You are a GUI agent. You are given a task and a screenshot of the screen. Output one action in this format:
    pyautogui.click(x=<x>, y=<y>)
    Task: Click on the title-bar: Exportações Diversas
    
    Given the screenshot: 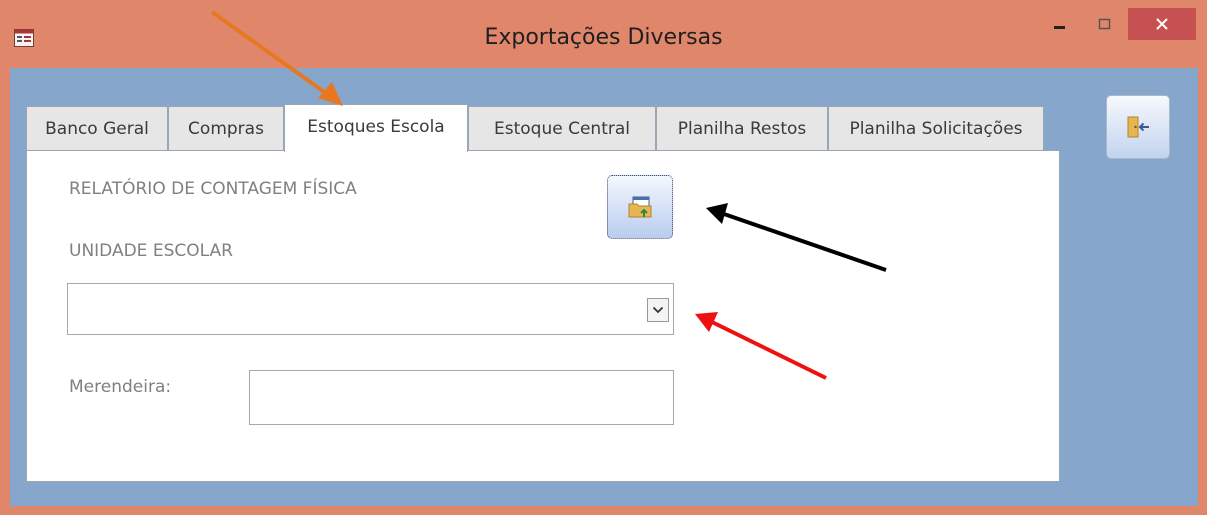 What is the action you would take?
    pyautogui.click(x=603, y=35)
    